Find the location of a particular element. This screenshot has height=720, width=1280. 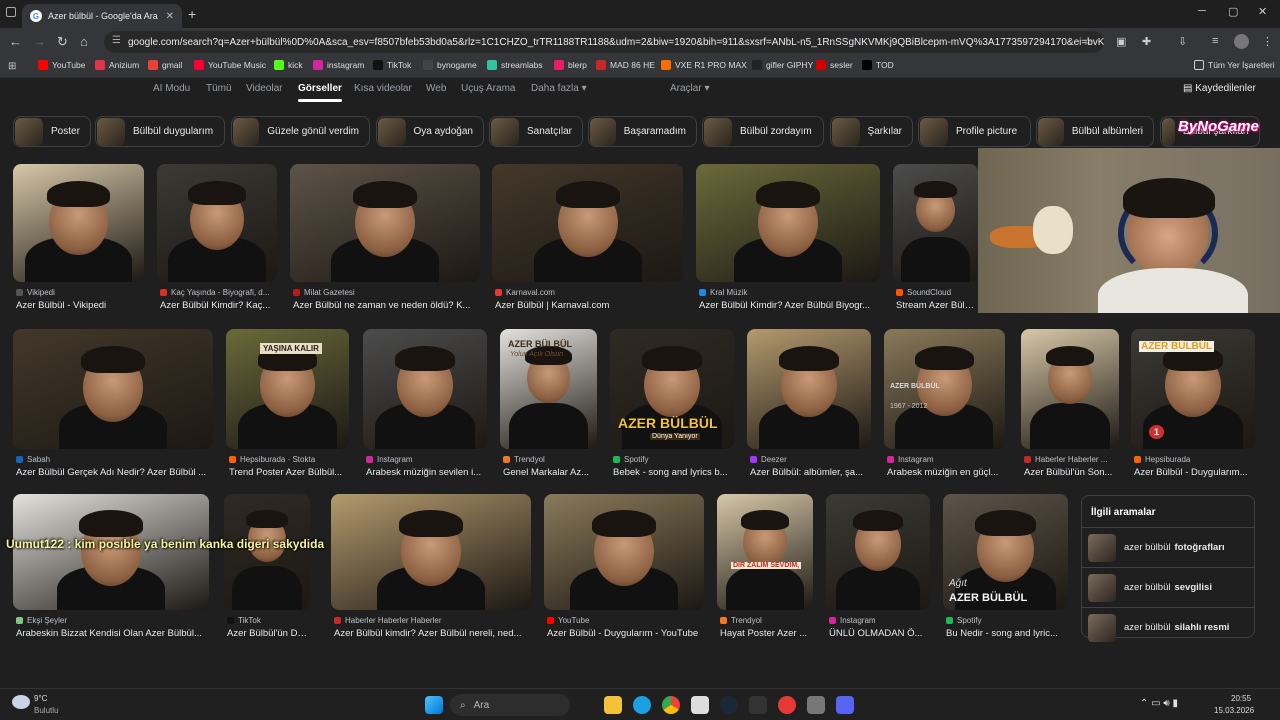

minimize-icon: ─ is located at coordinates (1202, 11).